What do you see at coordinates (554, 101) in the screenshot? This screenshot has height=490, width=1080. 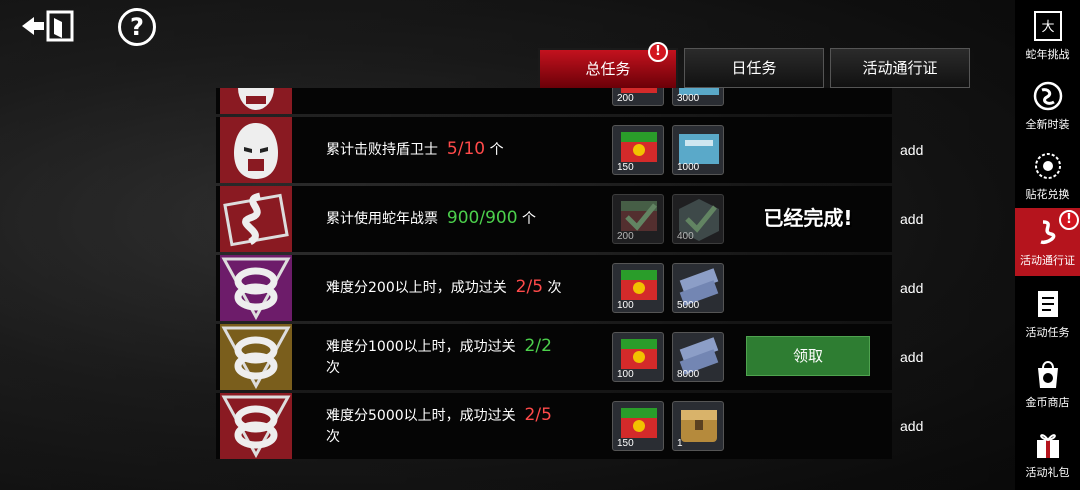 I see `task-row: 200 3000` at bounding box center [554, 101].